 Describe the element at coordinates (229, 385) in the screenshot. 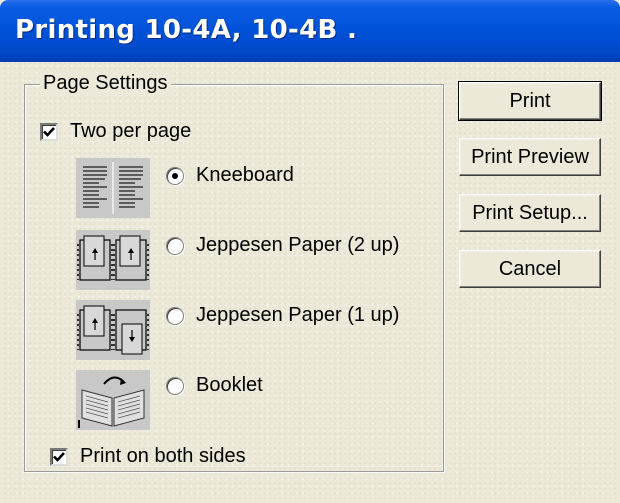

I see `radio-booklet-label: Booklet` at that location.